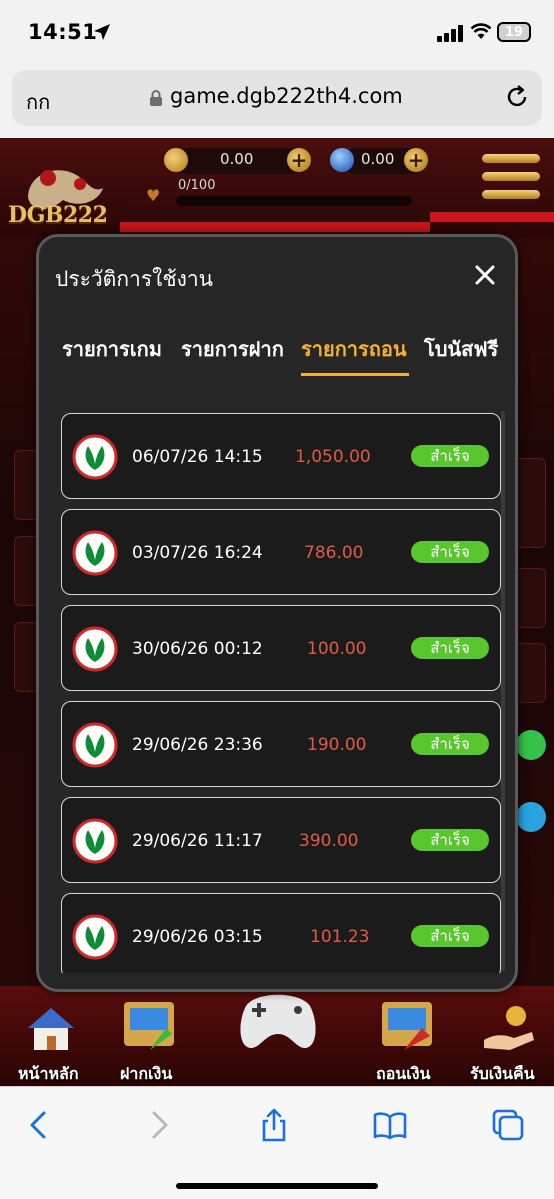 The width and height of the screenshot is (554, 1199). Describe the element at coordinates (294, 201) in the screenshot. I see `xp-bar` at that location.